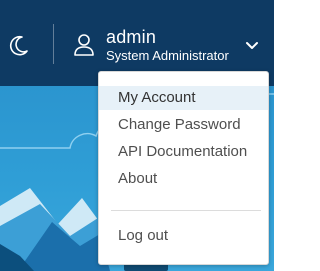 The width and height of the screenshot is (320, 271). What do you see at coordinates (53, 44) in the screenshot?
I see `header-divider` at bounding box center [53, 44].